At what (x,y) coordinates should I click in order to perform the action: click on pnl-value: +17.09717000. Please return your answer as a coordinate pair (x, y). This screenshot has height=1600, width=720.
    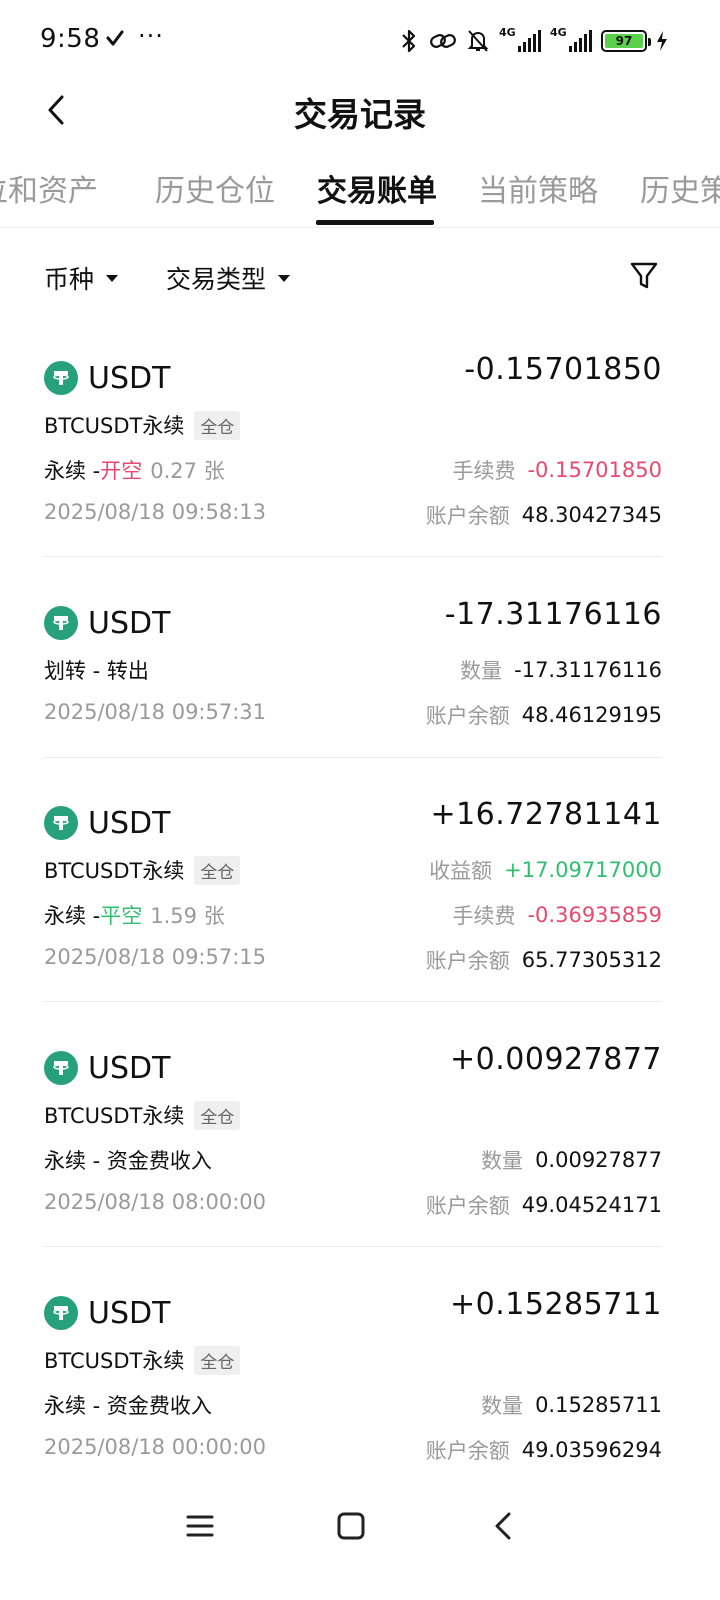
    Looking at the image, I should click on (583, 870).